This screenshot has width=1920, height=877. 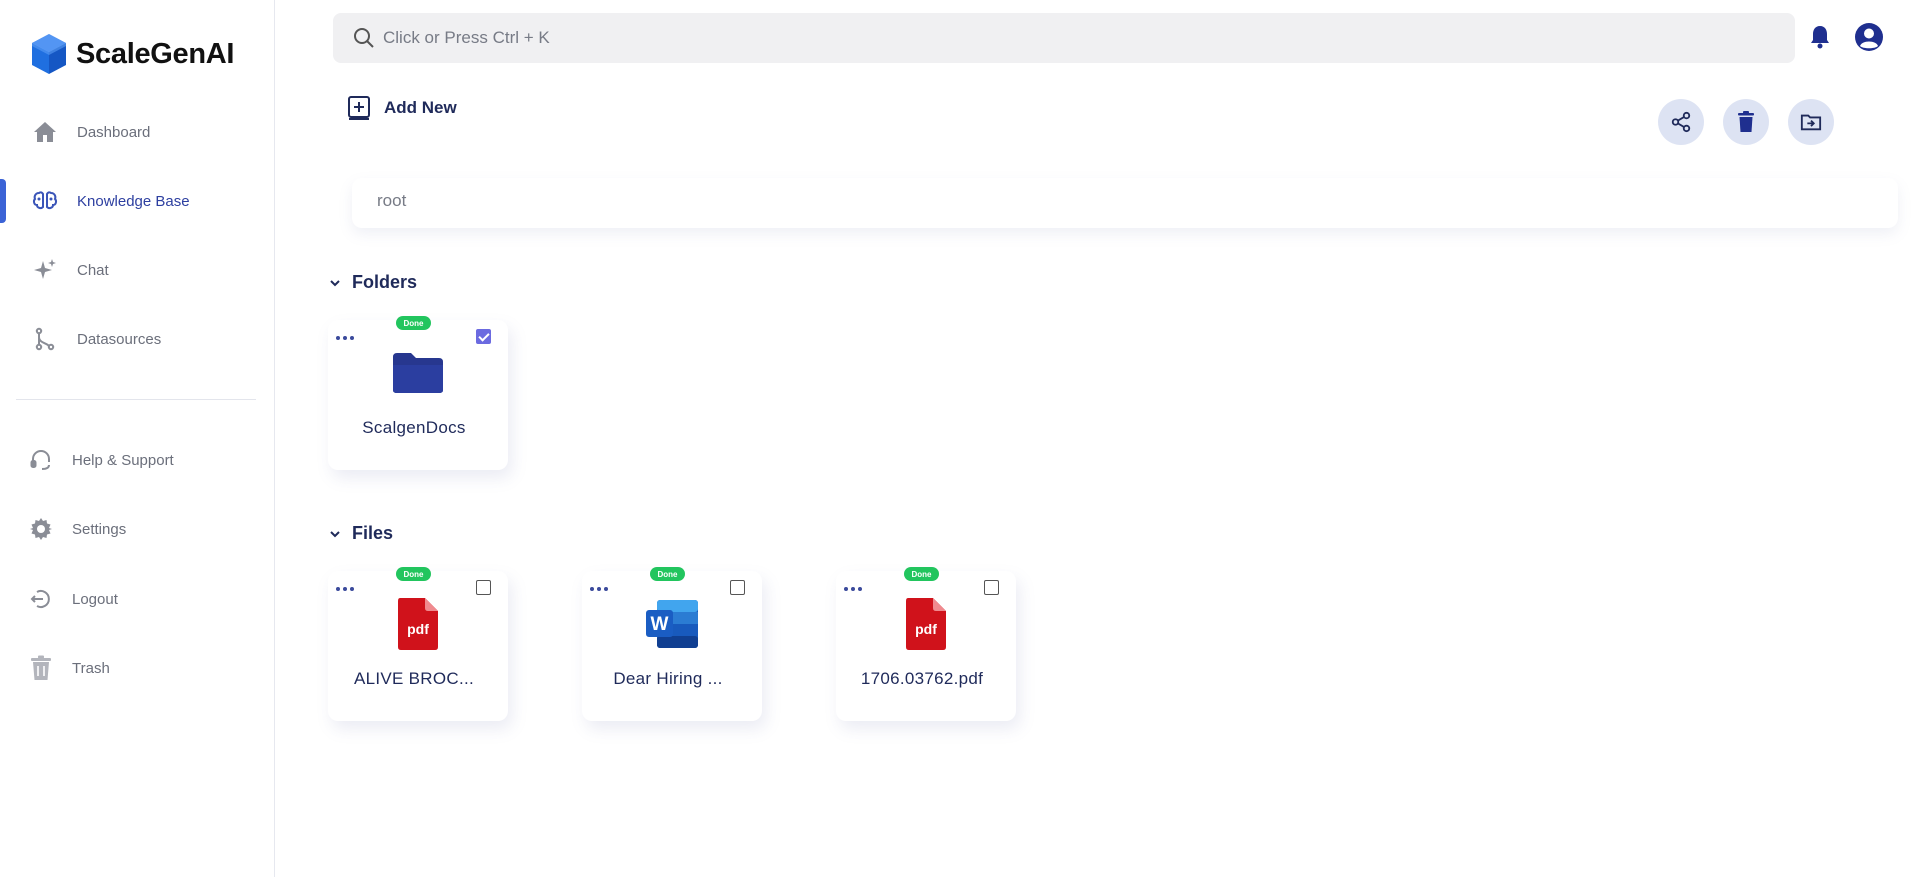 I want to click on sidebar-item-label: Datasources, so click(x=119, y=339).